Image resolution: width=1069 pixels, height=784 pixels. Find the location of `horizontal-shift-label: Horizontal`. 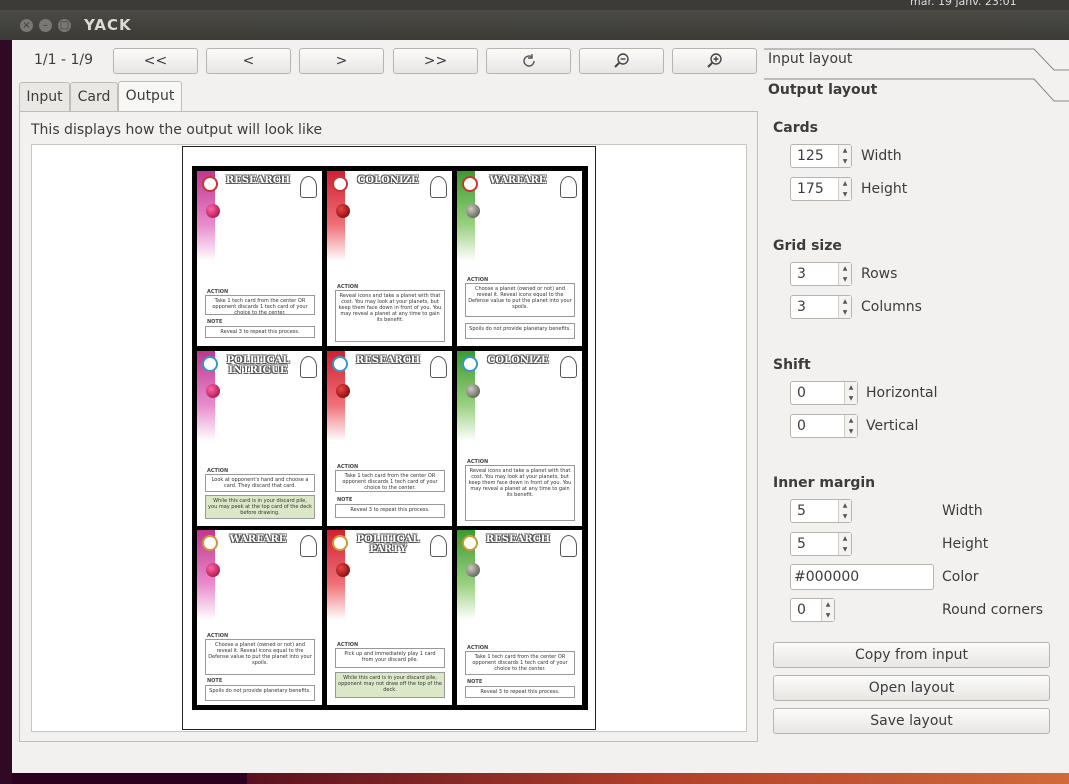

horizontal-shift-label: Horizontal is located at coordinates (902, 393).